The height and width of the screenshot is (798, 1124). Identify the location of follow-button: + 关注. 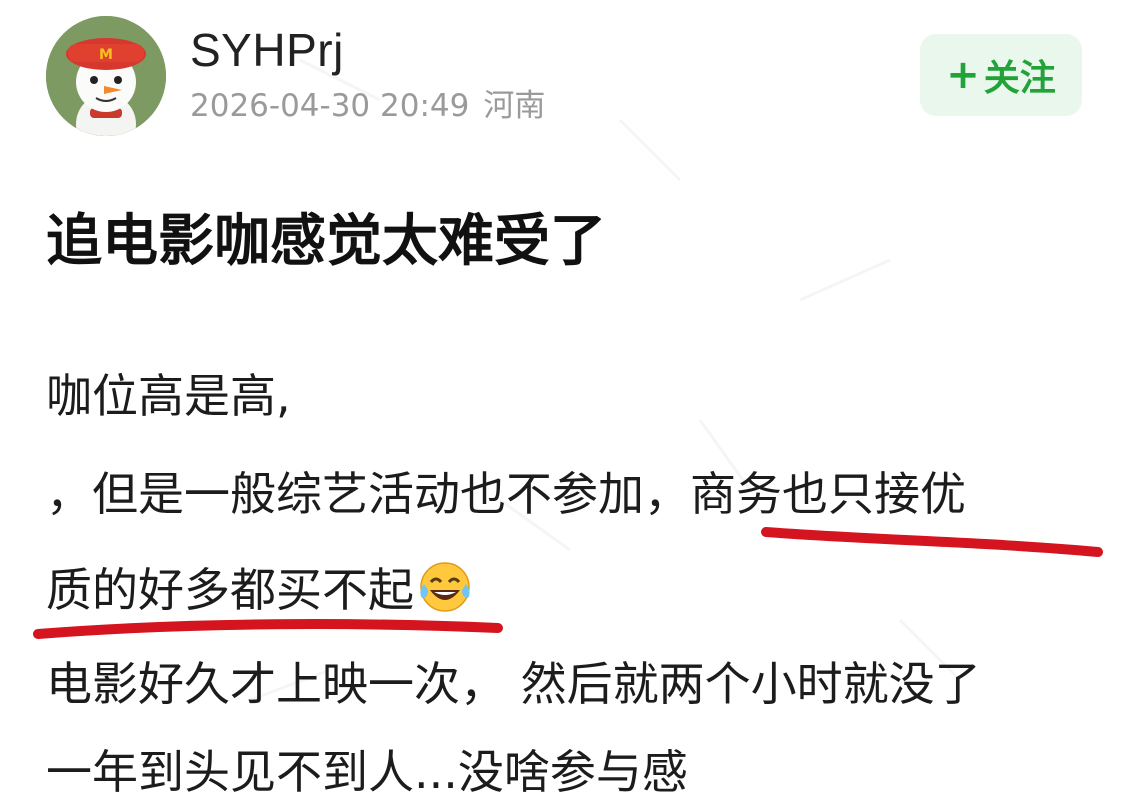
(1001, 75).